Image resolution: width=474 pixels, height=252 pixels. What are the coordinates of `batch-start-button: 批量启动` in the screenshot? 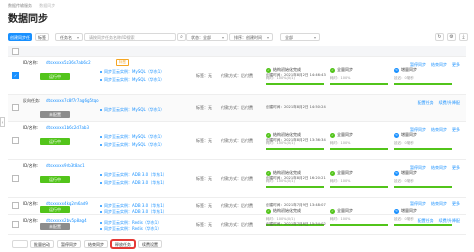 It's located at (42, 244).